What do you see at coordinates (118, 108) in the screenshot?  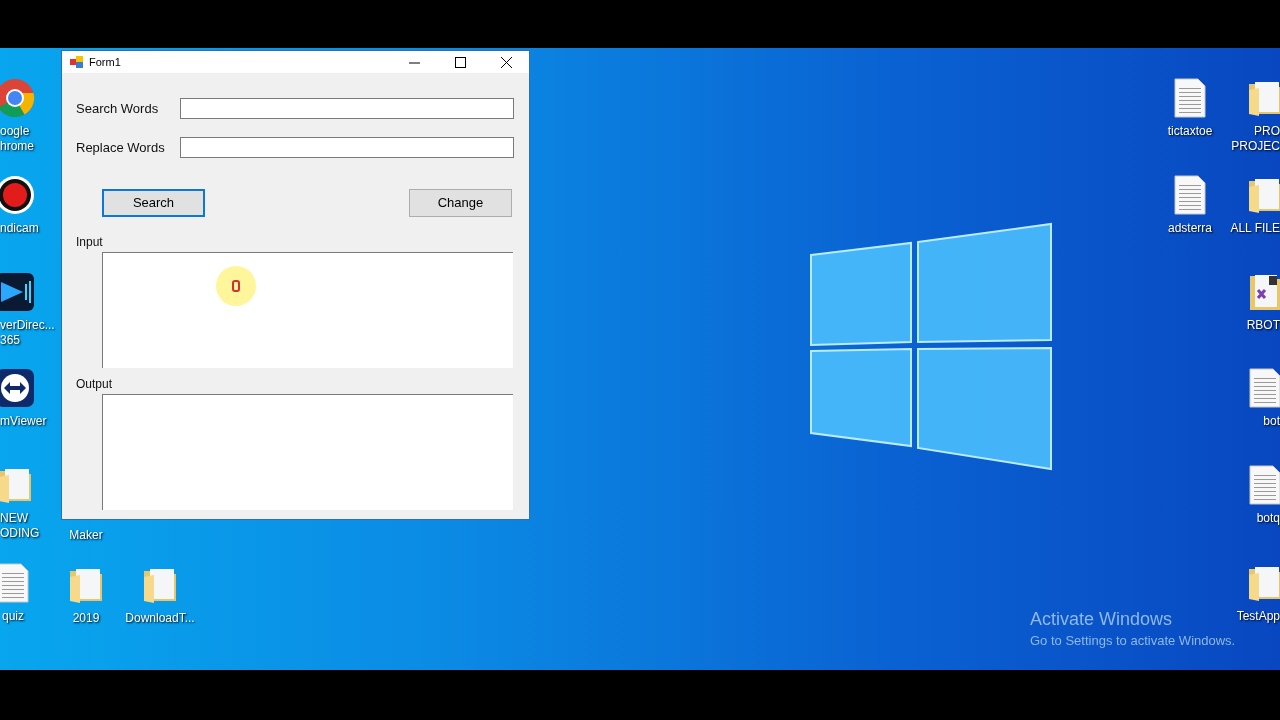 I see `field-label: Search Words` at bounding box center [118, 108].